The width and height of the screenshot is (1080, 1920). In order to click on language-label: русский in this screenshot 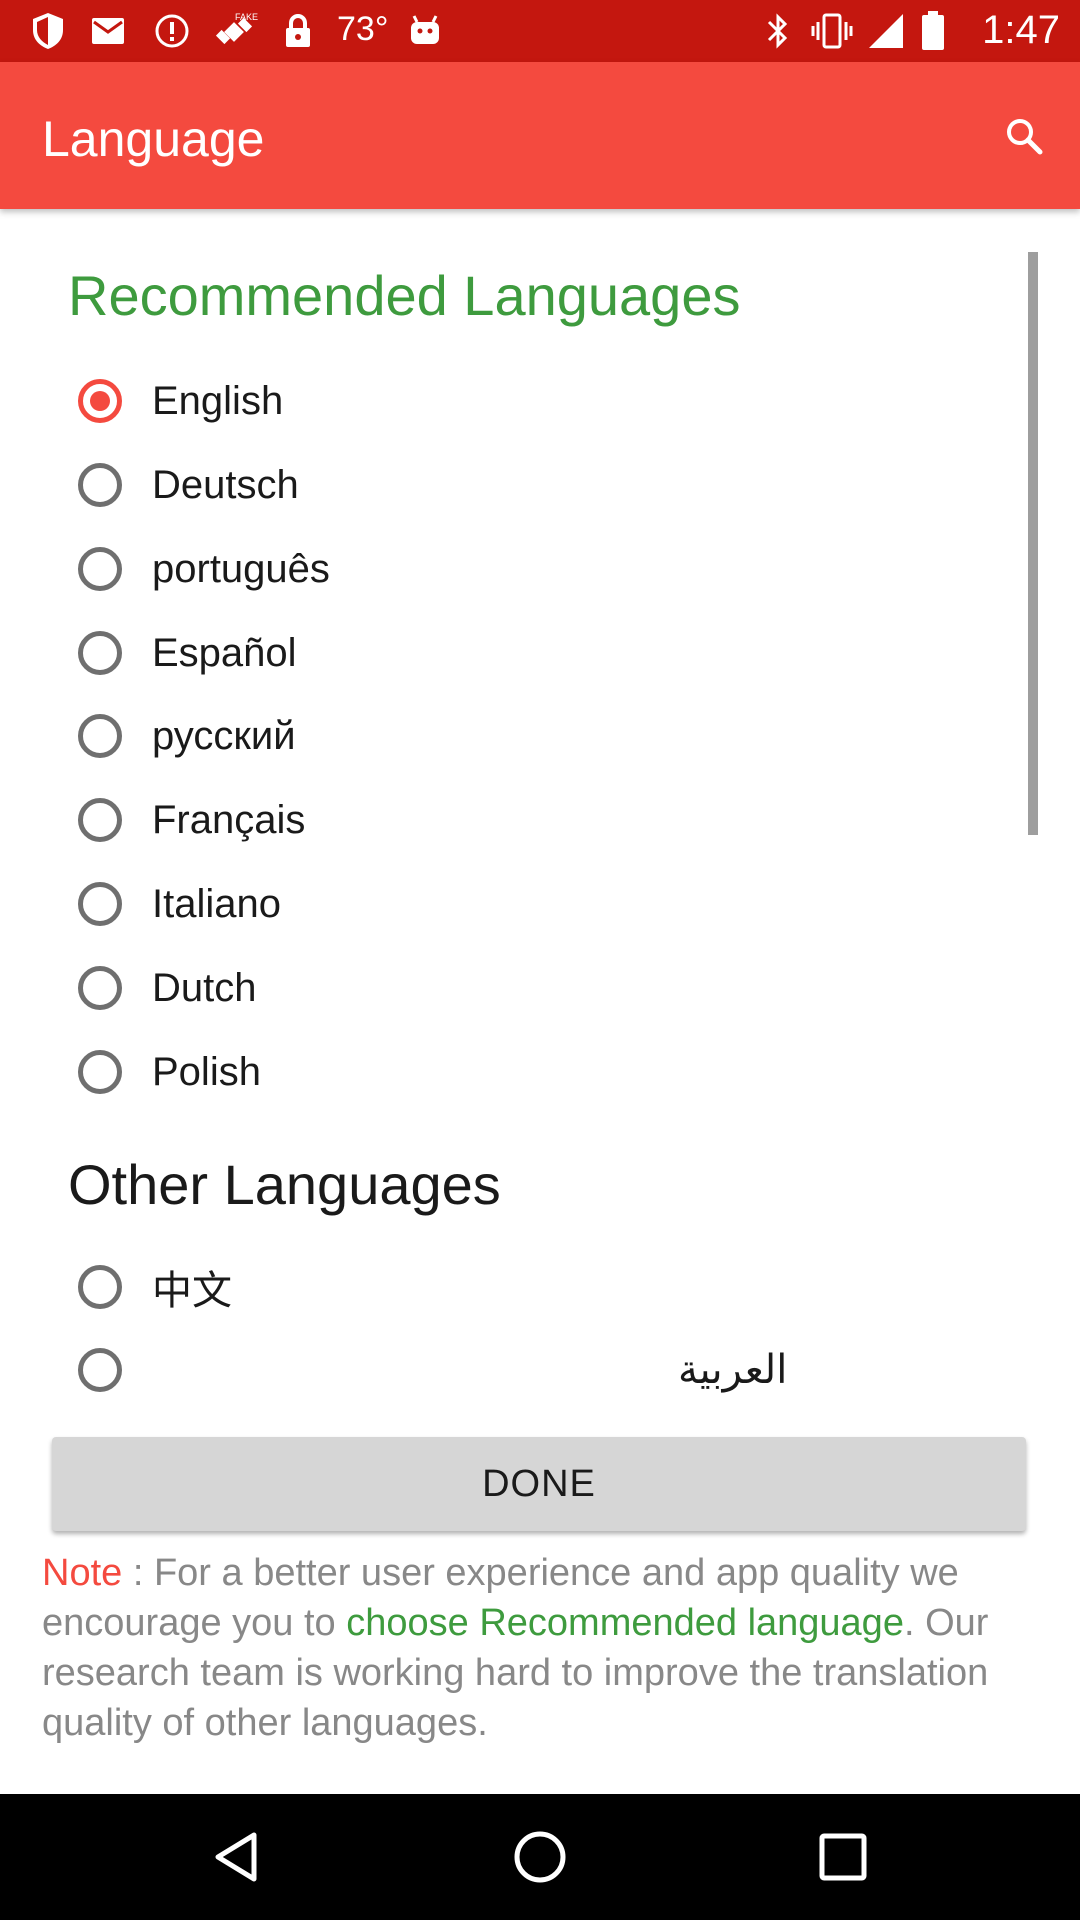, I will do `click(224, 735)`.